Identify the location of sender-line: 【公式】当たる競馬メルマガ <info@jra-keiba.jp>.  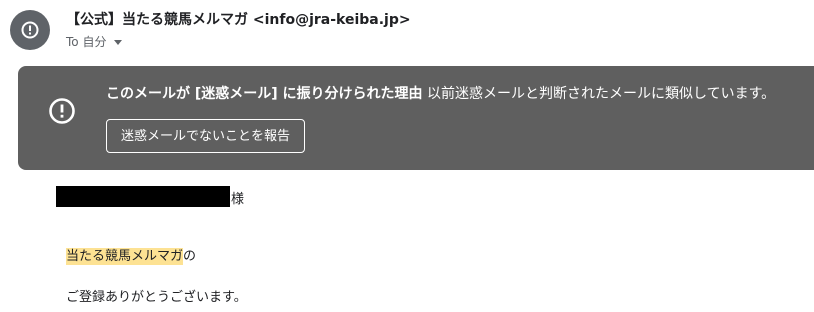
(238, 19).